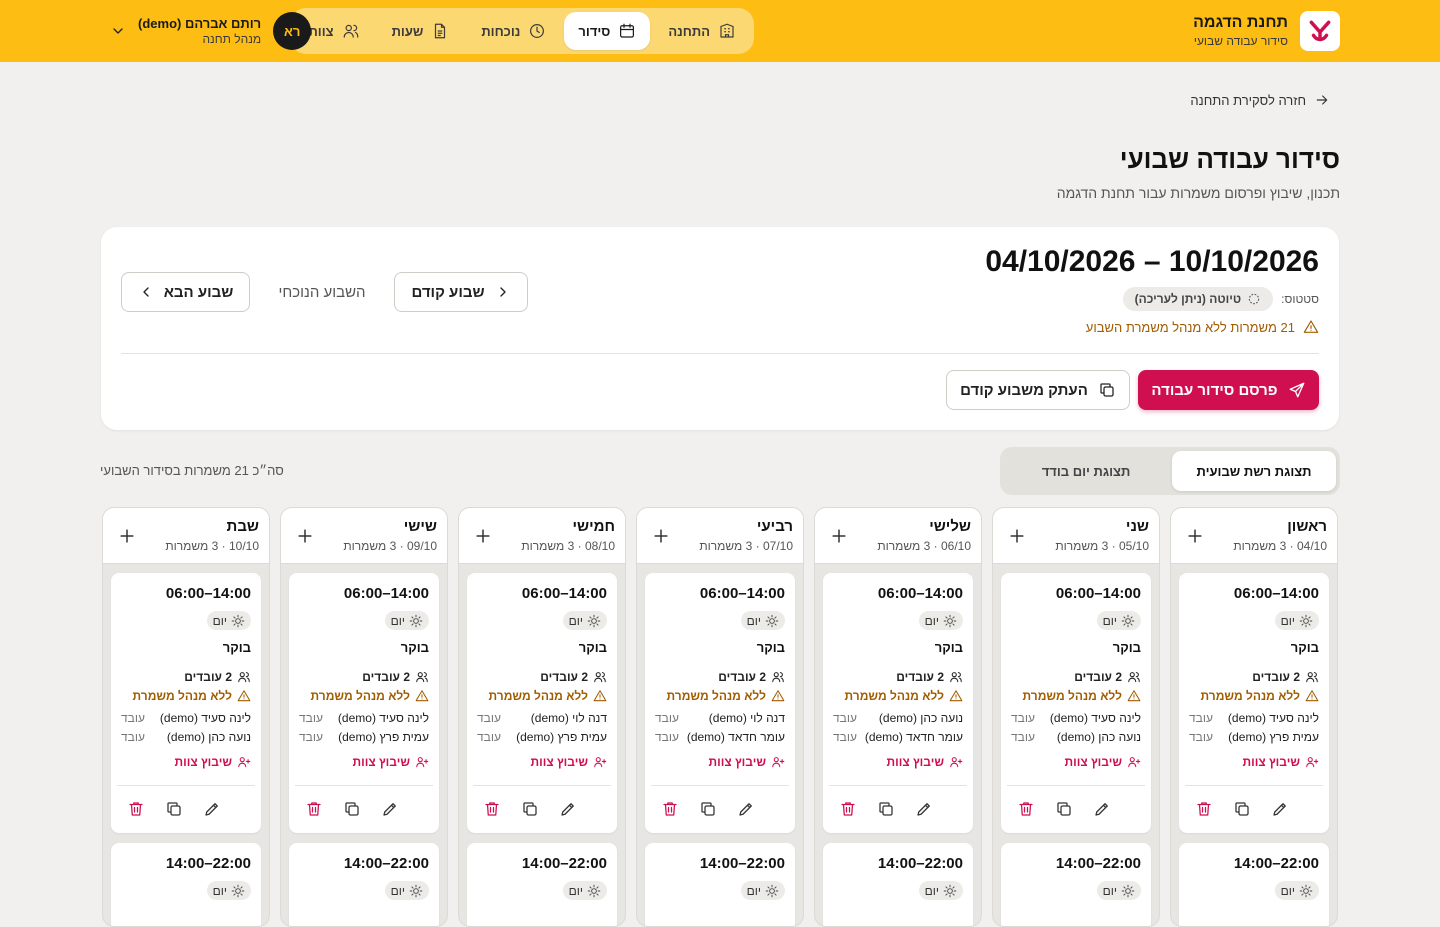 The height and width of the screenshot is (927, 1440). Describe the element at coordinates (727, 30) in the screenshot. I see `building-icon` at that location.